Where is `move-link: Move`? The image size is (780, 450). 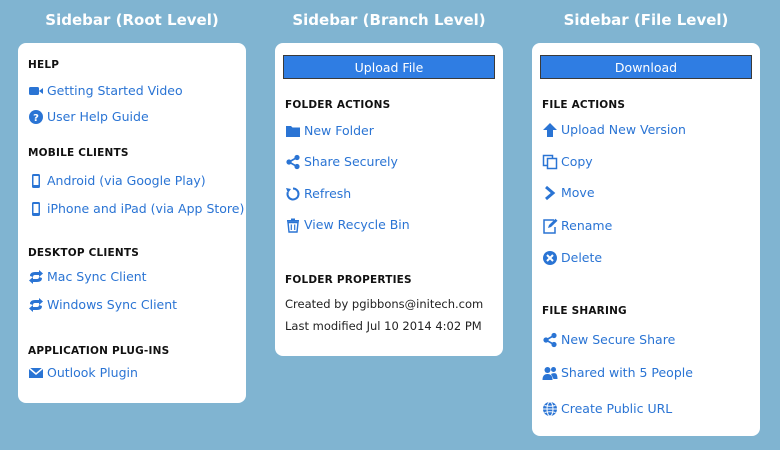
move-link: Move is located at coordinates (568, 192).